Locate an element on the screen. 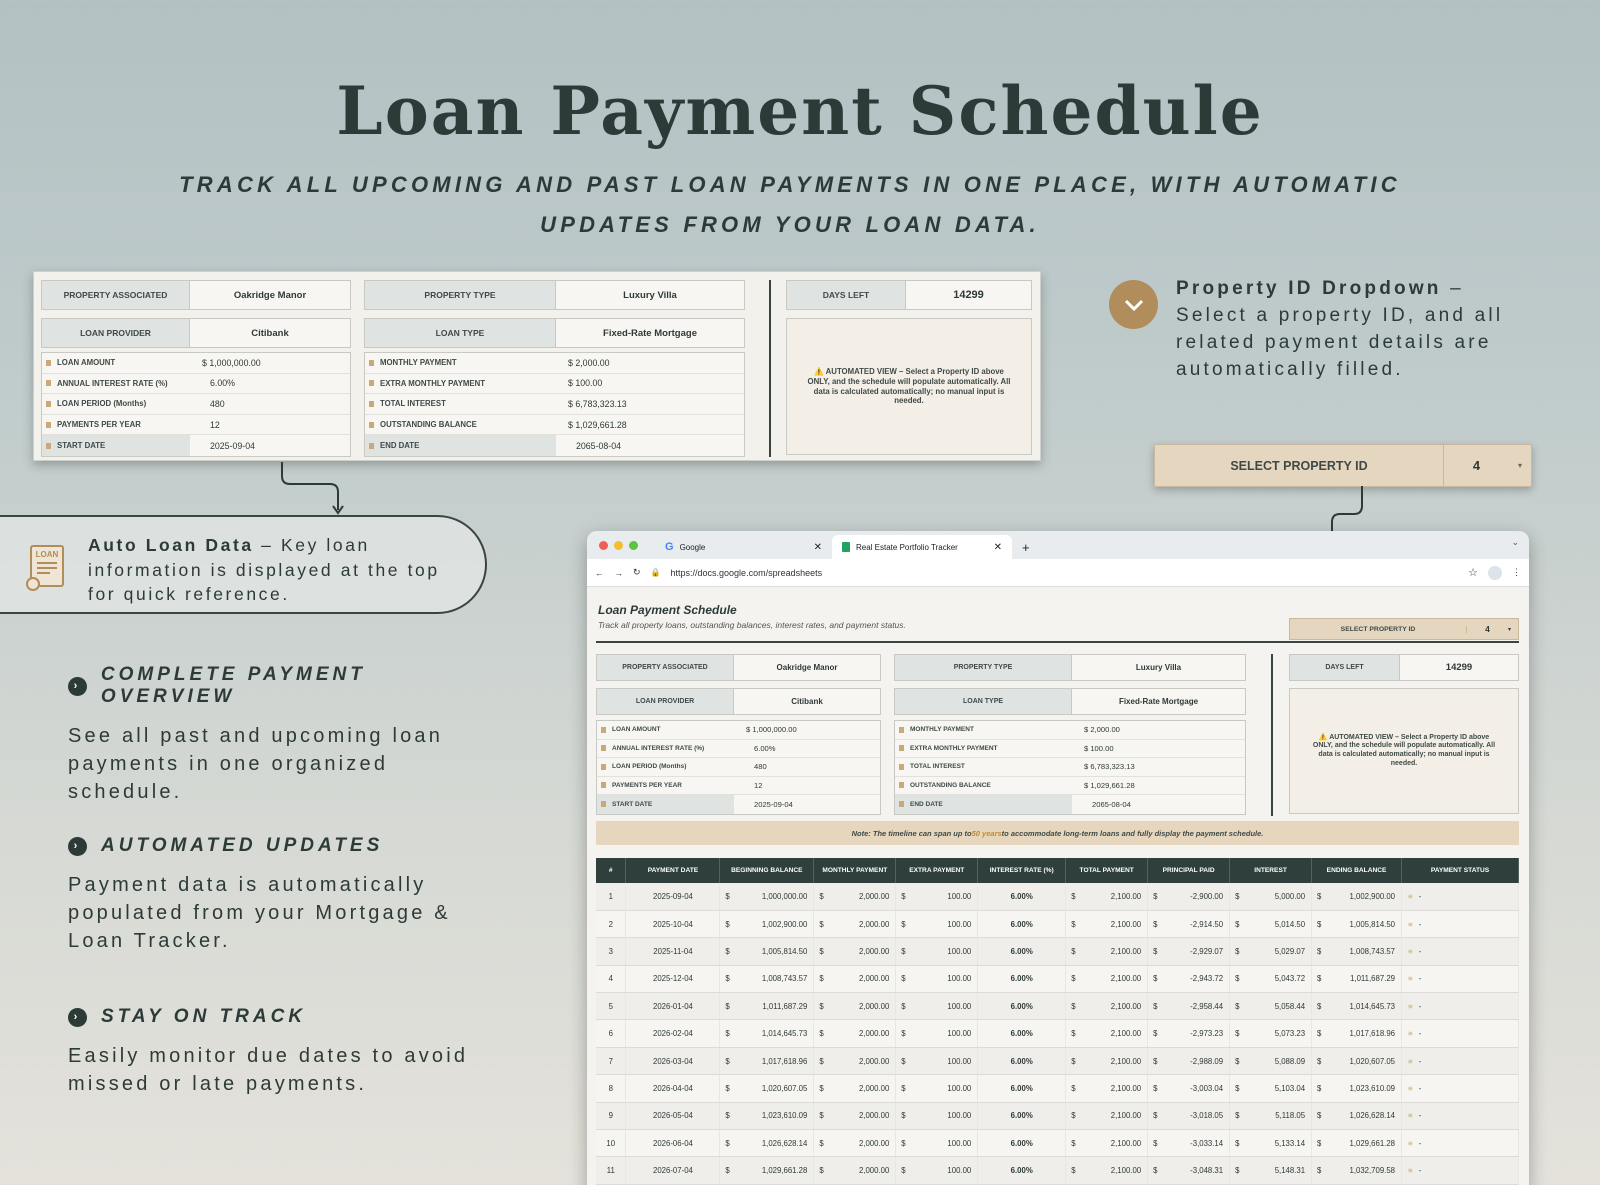  table-cell: $1,005,814.50 is located at coordinates (767, 951).